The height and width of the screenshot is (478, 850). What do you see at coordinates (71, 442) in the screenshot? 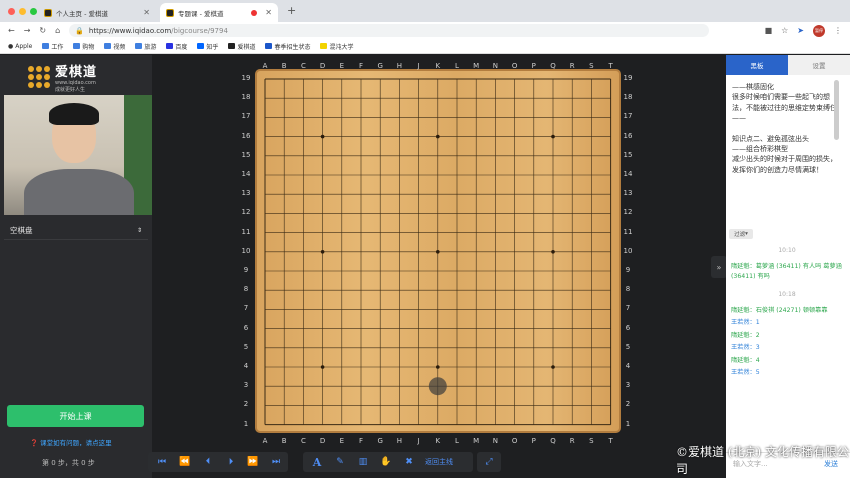
I see `help-link: ❓ 课堂如有问题，请点这里` at bounding box center [71, 442].